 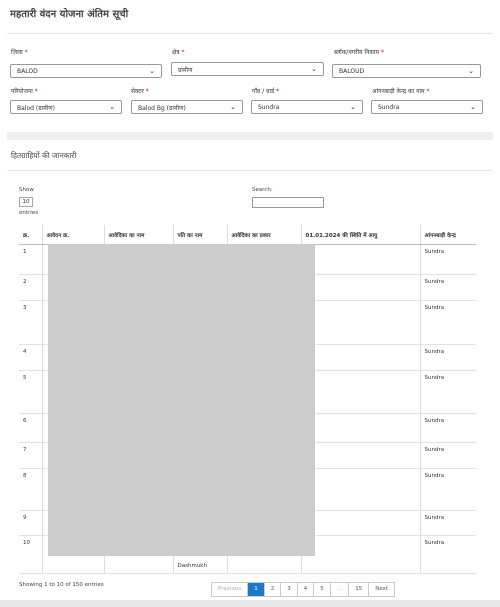 I want to click on pagination: Previous 1 2 3 4 5 … 15 Next, so click(x=303, y=589).